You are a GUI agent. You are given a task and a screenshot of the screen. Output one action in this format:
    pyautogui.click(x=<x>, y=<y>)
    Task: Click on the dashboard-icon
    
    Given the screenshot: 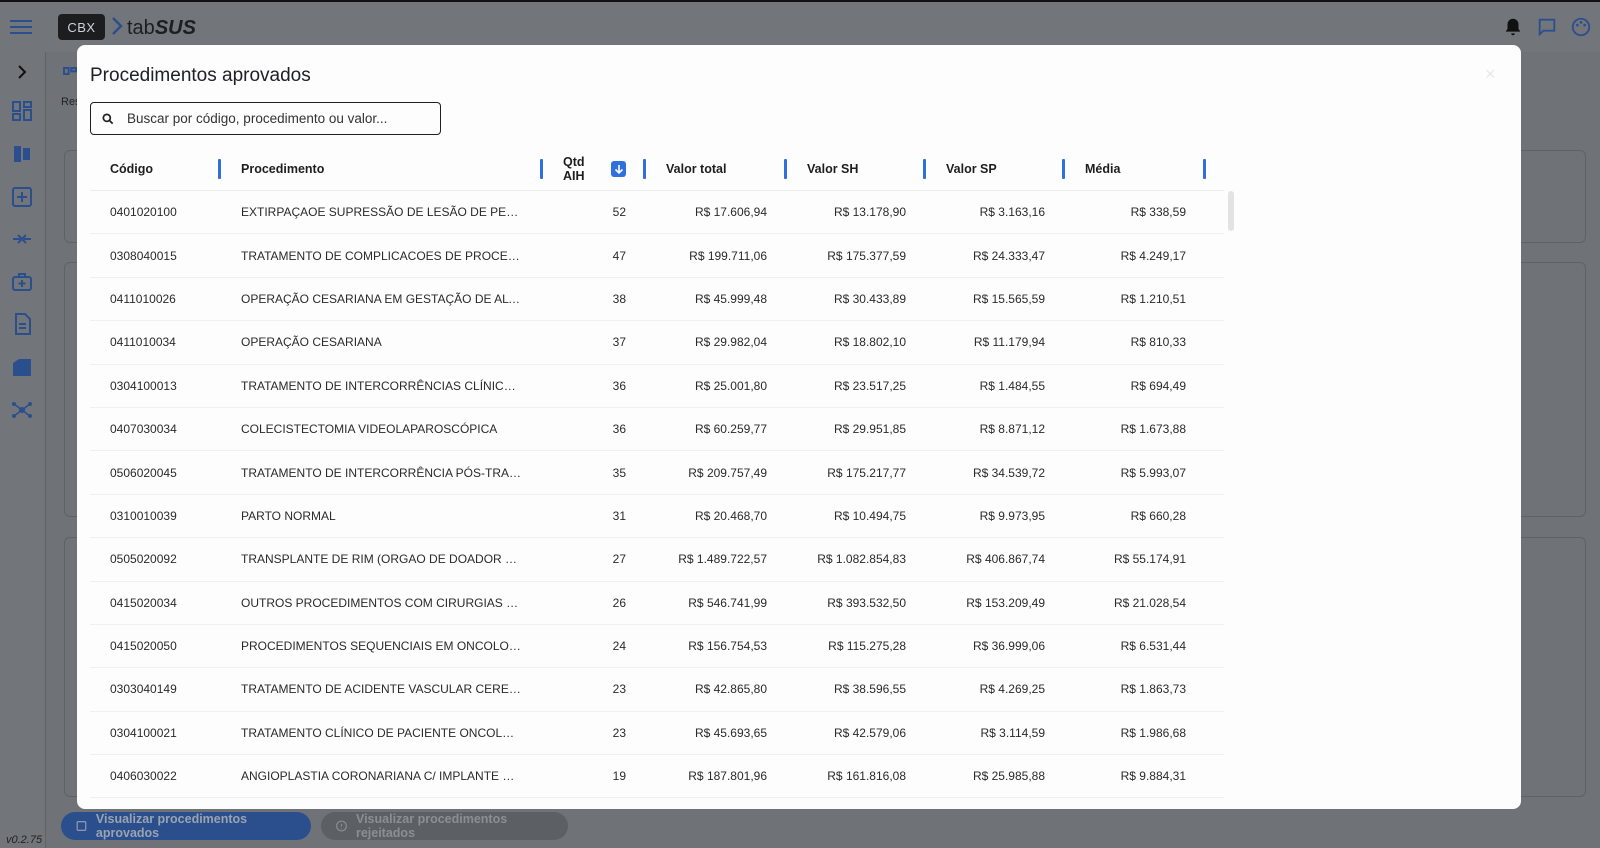 What is the action you would take?
    pyautogui.click(x=22, y=111)
    